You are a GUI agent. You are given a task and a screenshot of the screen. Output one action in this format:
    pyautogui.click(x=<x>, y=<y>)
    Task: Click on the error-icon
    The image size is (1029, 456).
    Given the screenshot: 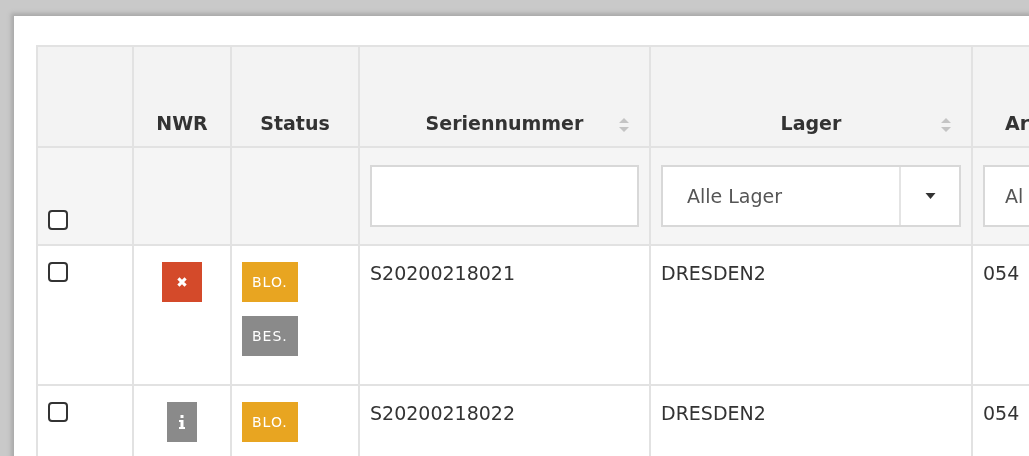 What is the action you would take?
    pyautogui.click(x=182, y=282)
    